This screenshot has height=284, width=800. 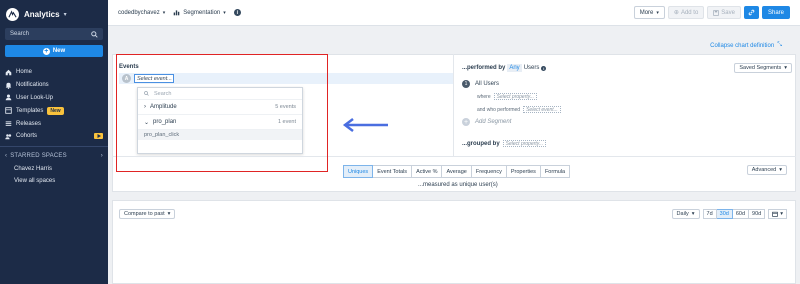 What do you see at coordinates (742, 45) in the screenshot?
I see `collapse-label: Collapse chart definition` at bounding box center [742, 45].